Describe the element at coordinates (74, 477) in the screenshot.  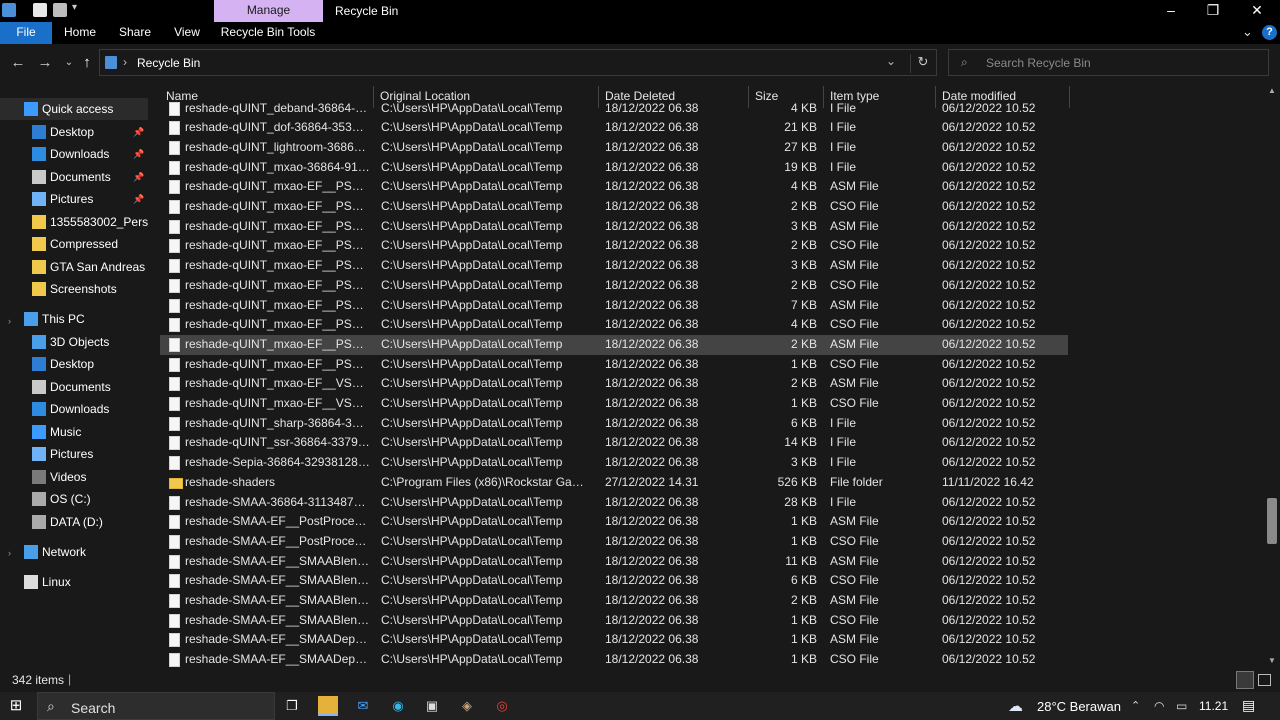
I see `sidebar-item-pc-videos: Videos` at that location.